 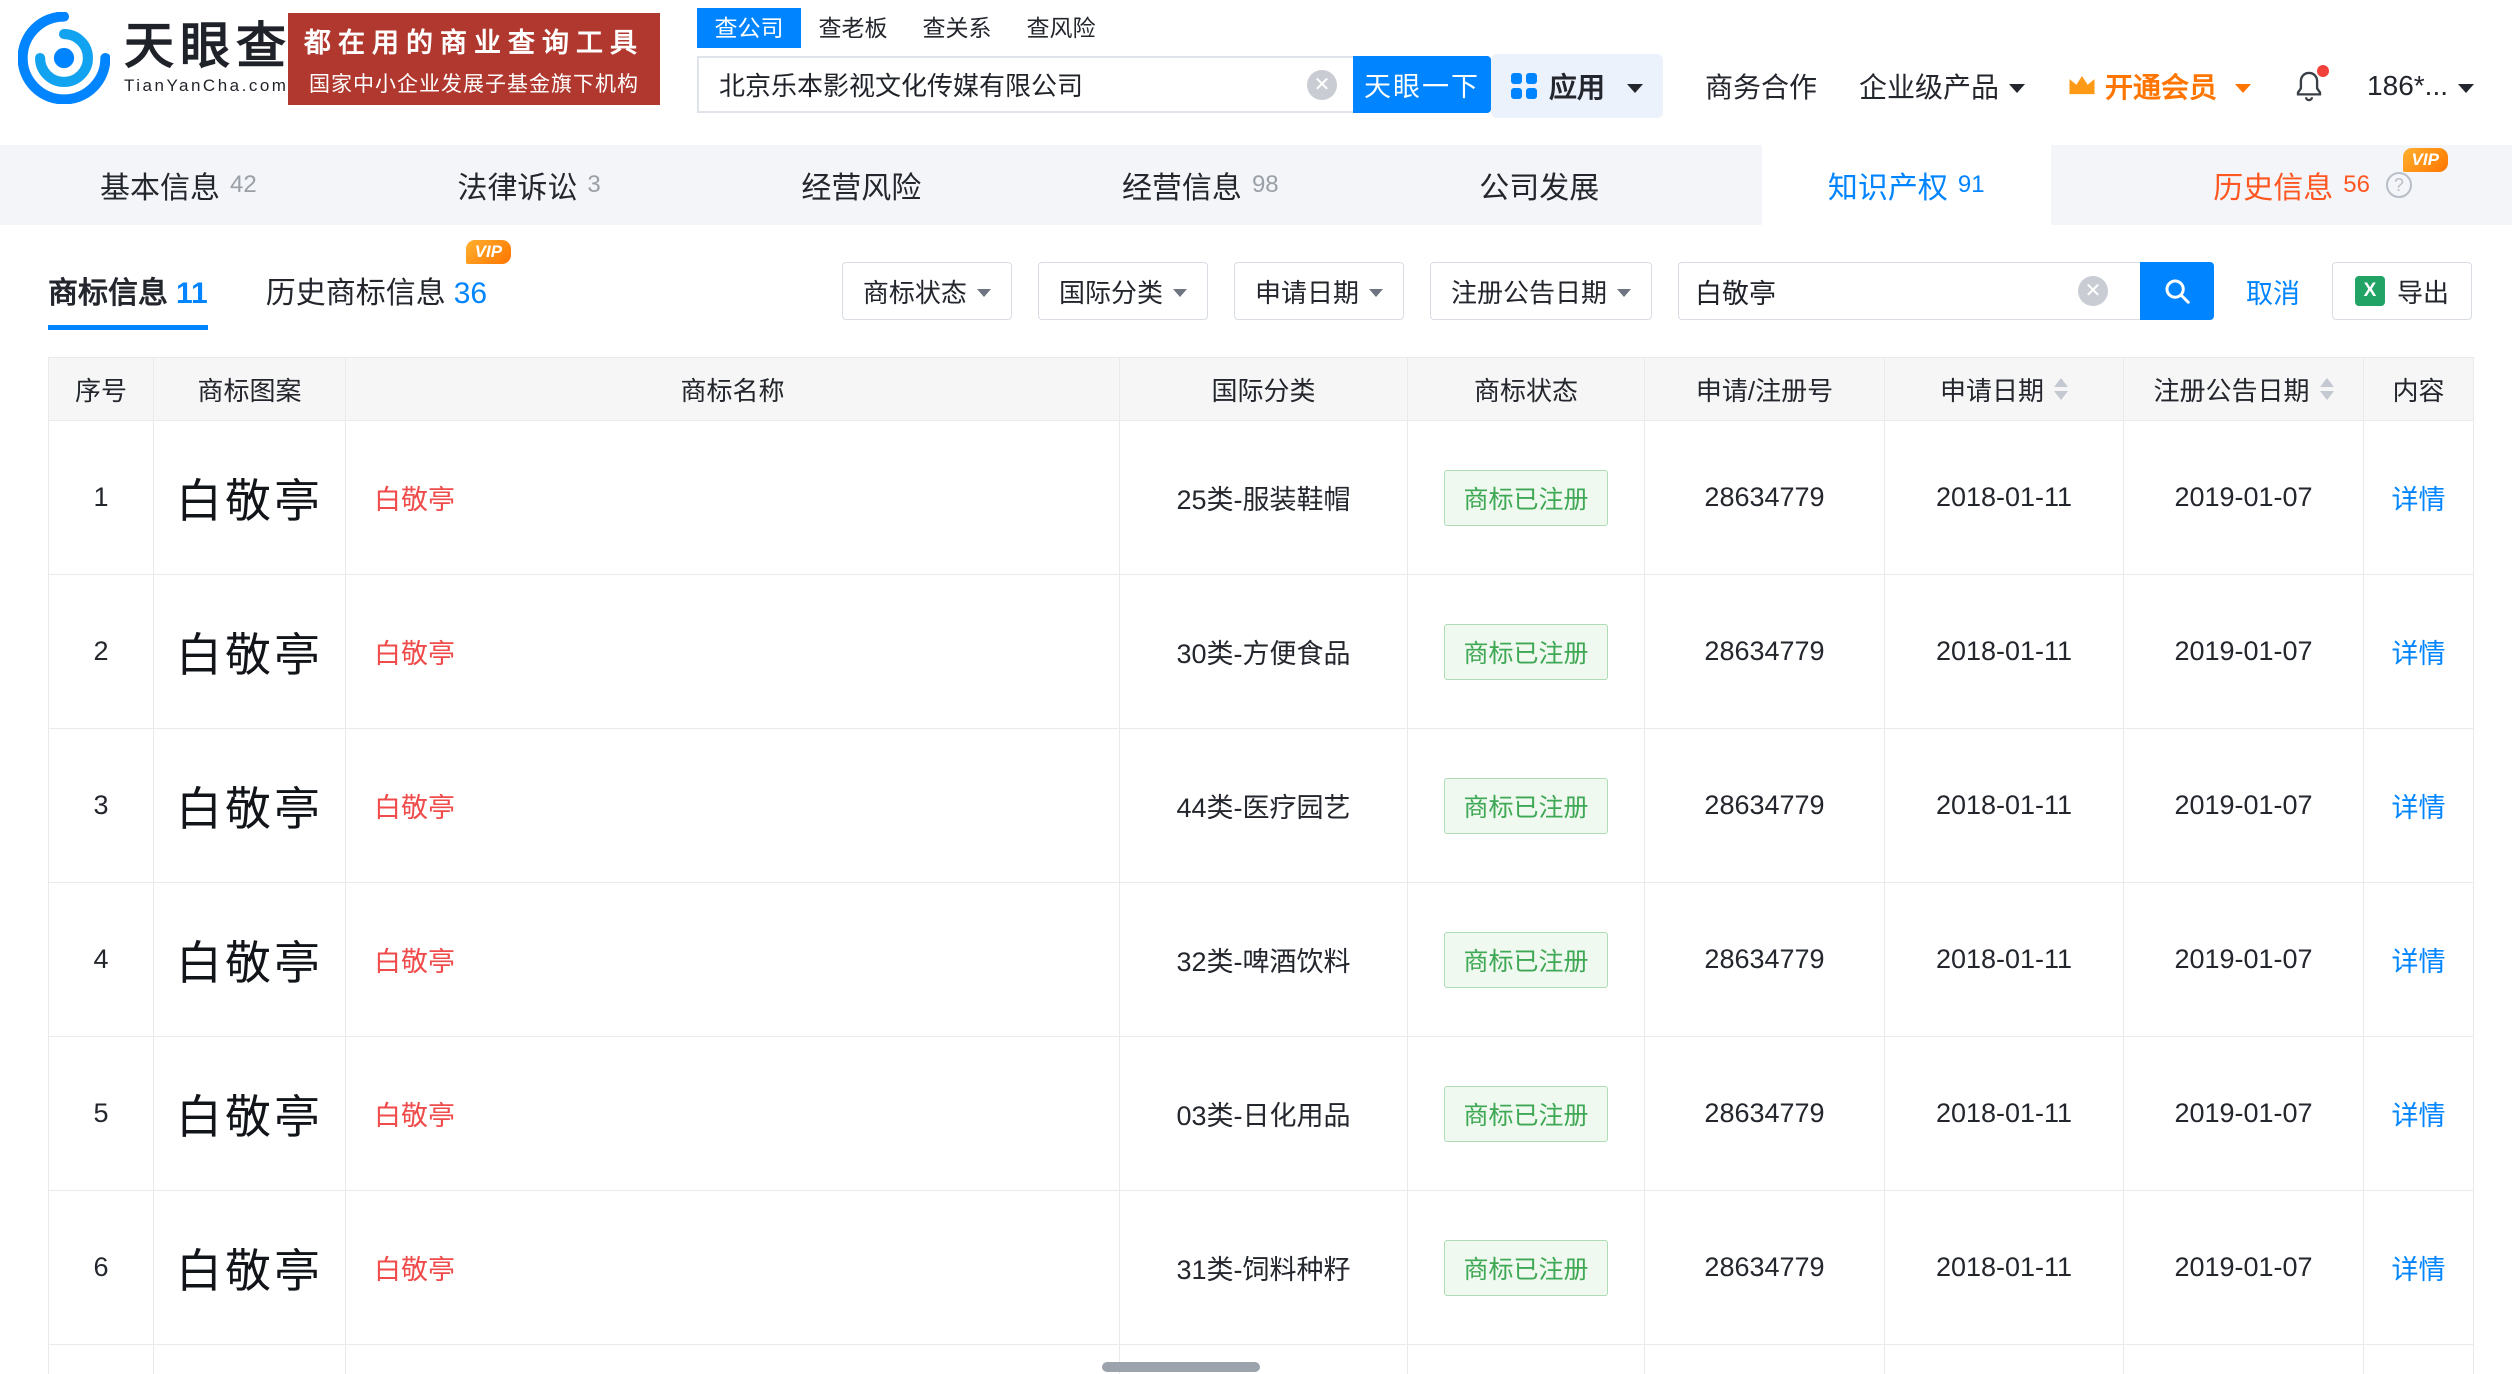 I want to click on nav-tab-legal: 法律诉讼 3, so click(x=528, y=185).